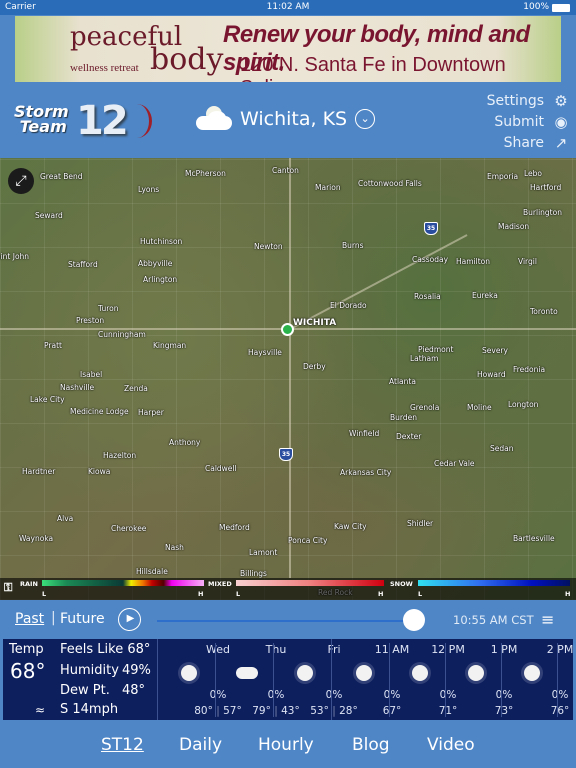 The width and height of the screenshot is (576, 768). What do you see at coordinates (247, 673) in the screenshot?
I see `partly-cloudy-icon` at bounding box center [247, 673].